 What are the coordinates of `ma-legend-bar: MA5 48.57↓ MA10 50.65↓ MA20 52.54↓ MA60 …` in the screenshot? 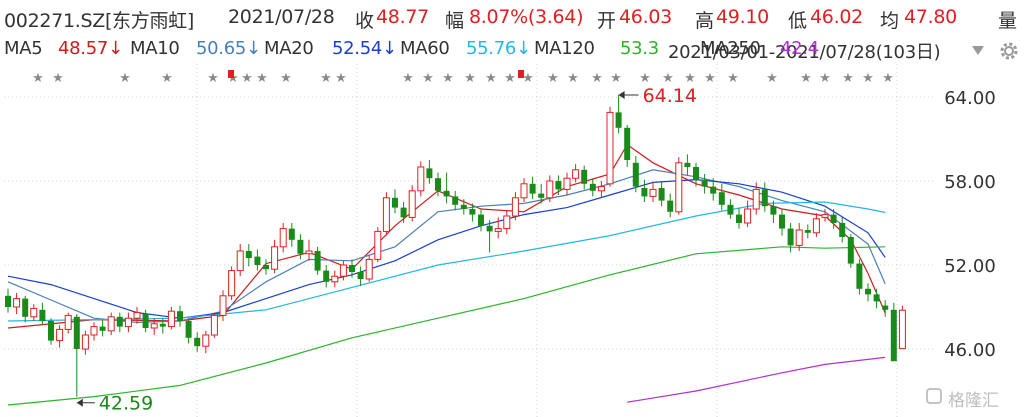 It's located at (513, 49).